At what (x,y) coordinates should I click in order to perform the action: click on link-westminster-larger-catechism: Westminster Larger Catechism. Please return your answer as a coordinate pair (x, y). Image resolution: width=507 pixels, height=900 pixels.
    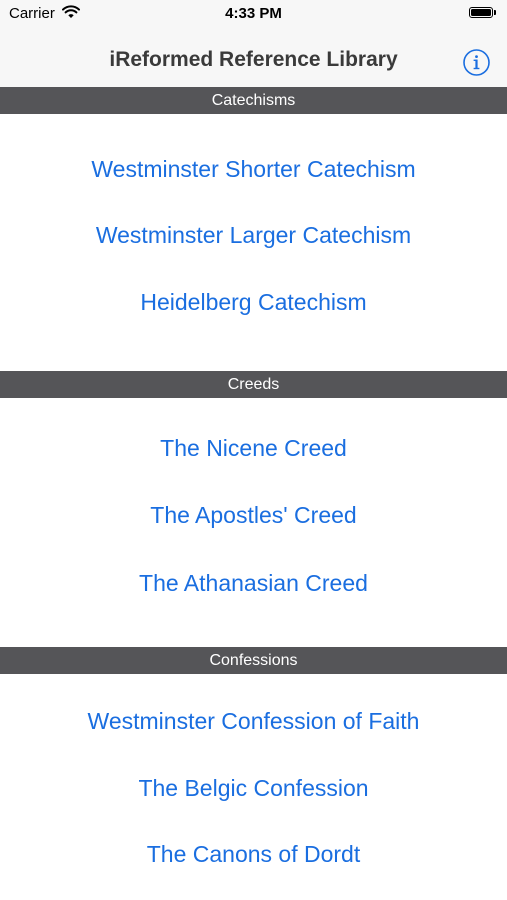
    Looking at the image, I should click on (253, 235).